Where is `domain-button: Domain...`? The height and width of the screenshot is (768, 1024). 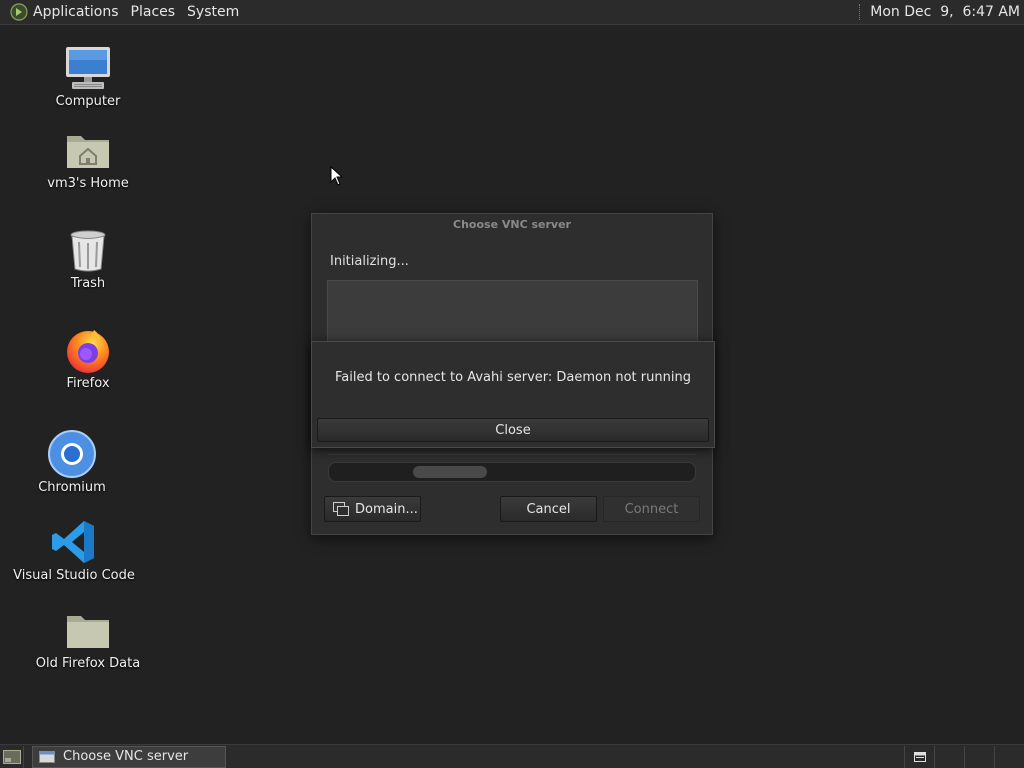 domain-button: Domain... is located at coordinates (372, 509).